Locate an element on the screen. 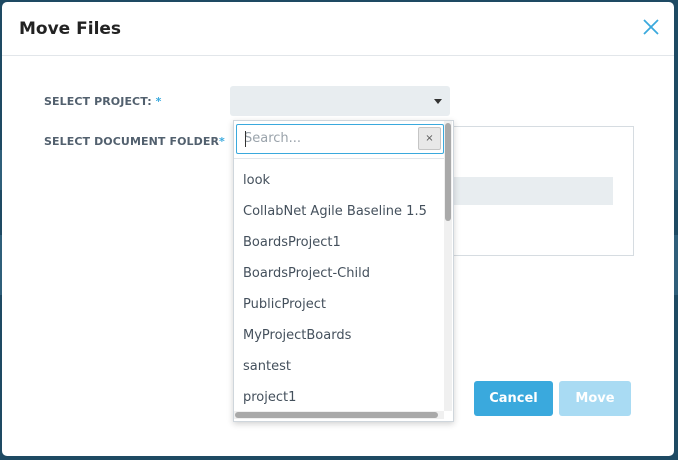  list-item: santest is located at coordinates (339, 366).